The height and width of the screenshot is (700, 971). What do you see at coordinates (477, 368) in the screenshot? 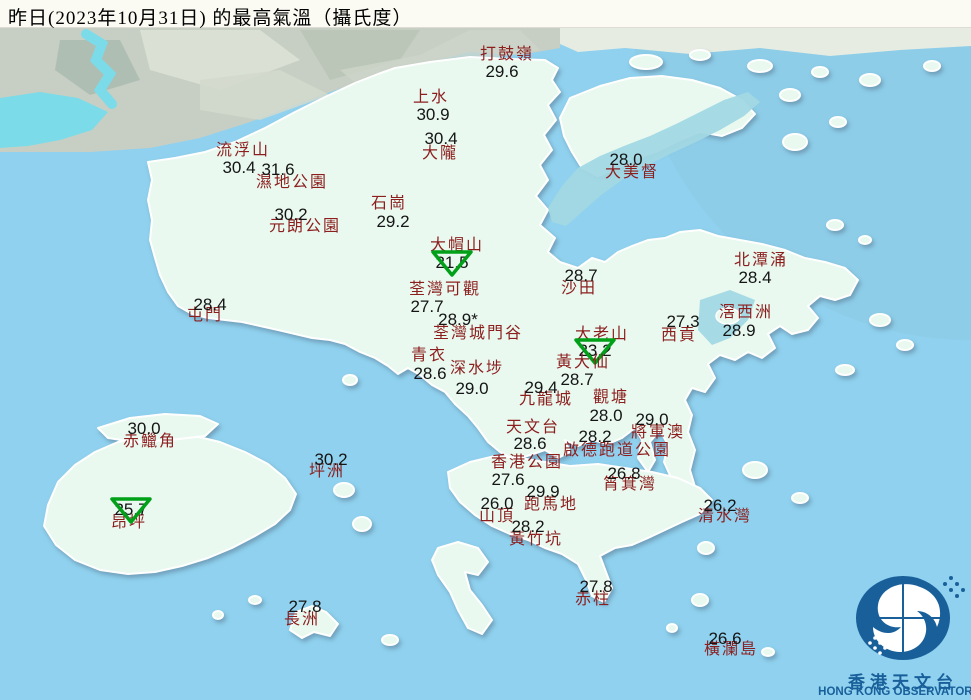
I see `station-name: 深水埗` at bounding box center [477, 368].